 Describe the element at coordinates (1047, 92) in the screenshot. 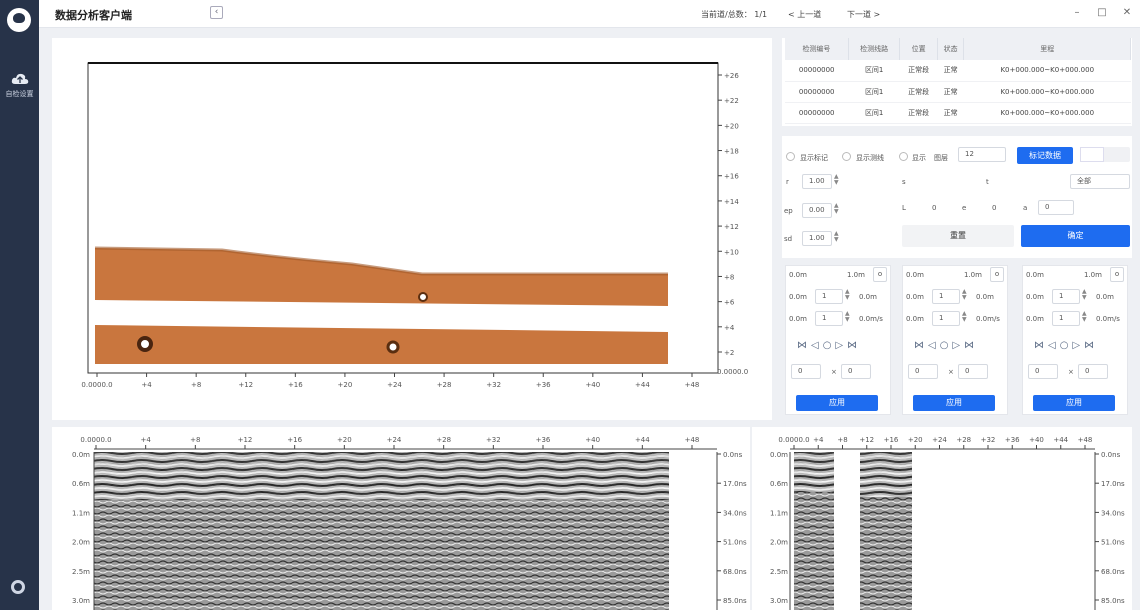

I see `table-cell: K0+000.000~K0+000.000` at that location.